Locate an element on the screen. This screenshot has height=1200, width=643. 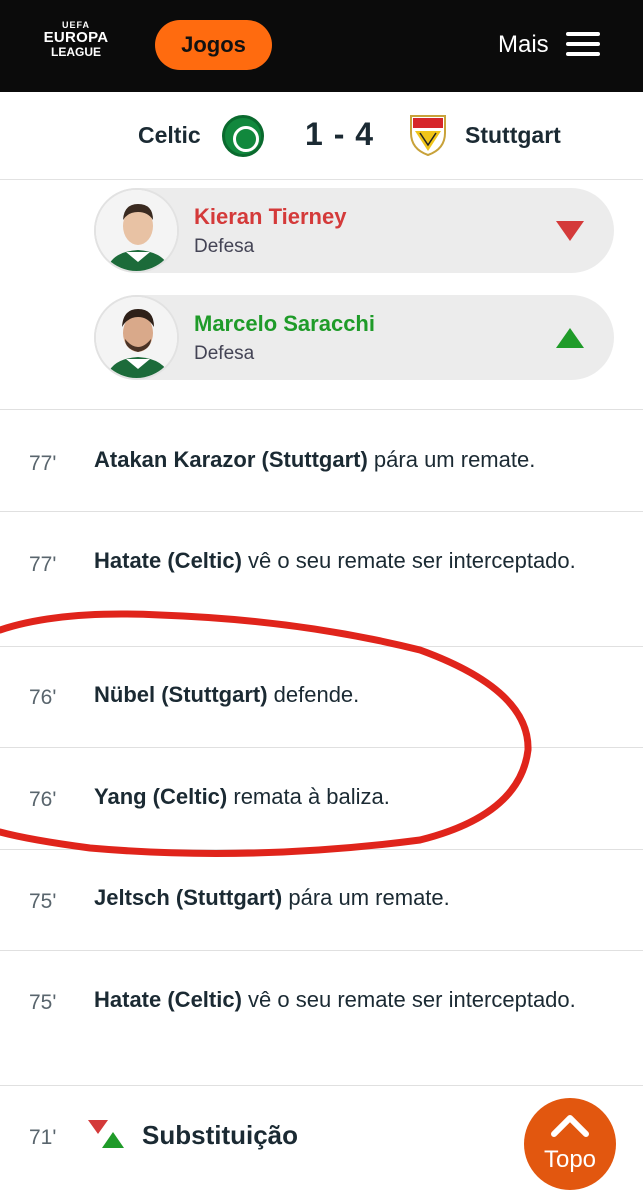
europa-league-logo: UEFA EUROPA LEAGUE is located at coordinates (76, 45).